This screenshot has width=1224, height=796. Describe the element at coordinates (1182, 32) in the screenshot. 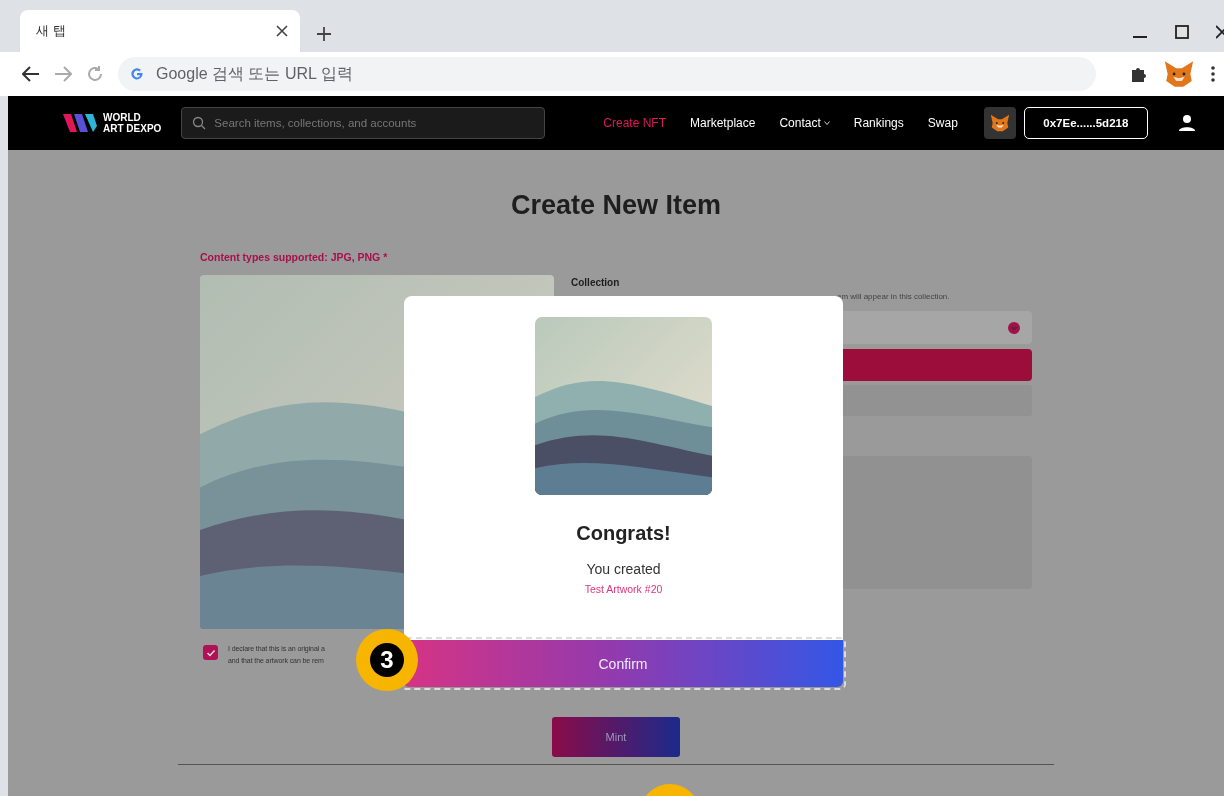

I see `maximize-icon` at that location.